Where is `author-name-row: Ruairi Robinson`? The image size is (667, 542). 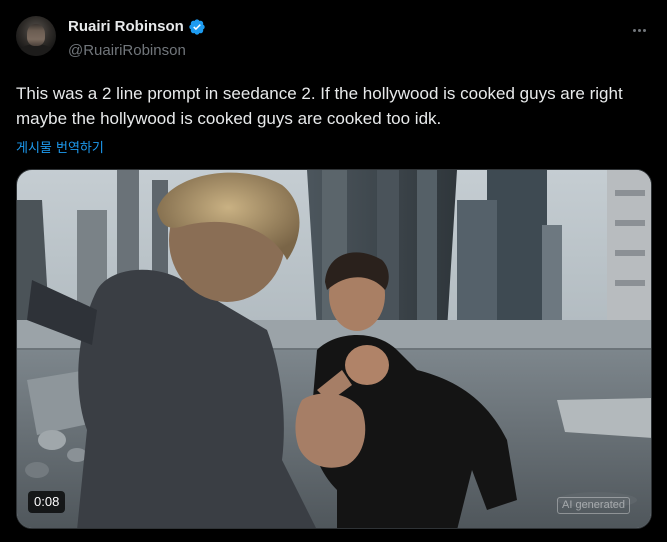 author-name-row: Ruairi Robinson is located at coordinates (137, 27).